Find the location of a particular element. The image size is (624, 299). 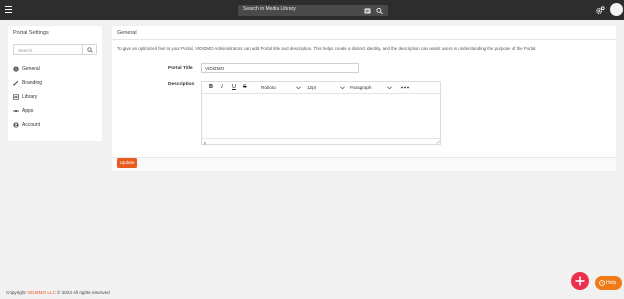

font-family-select: Roboto is located at coordinates (281, 88).